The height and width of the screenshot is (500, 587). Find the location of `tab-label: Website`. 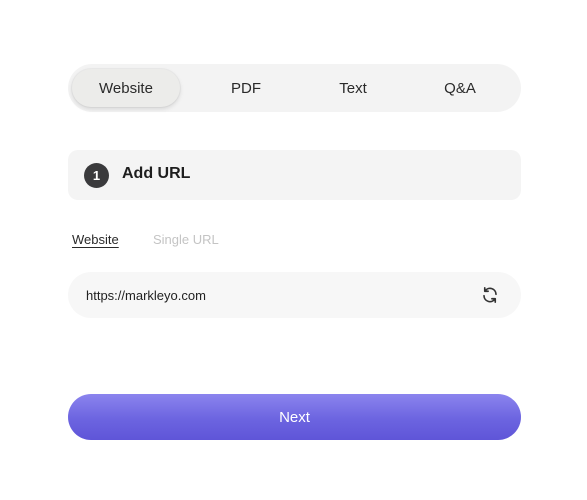

tab-label: Website is located at coordinates (126, 88).